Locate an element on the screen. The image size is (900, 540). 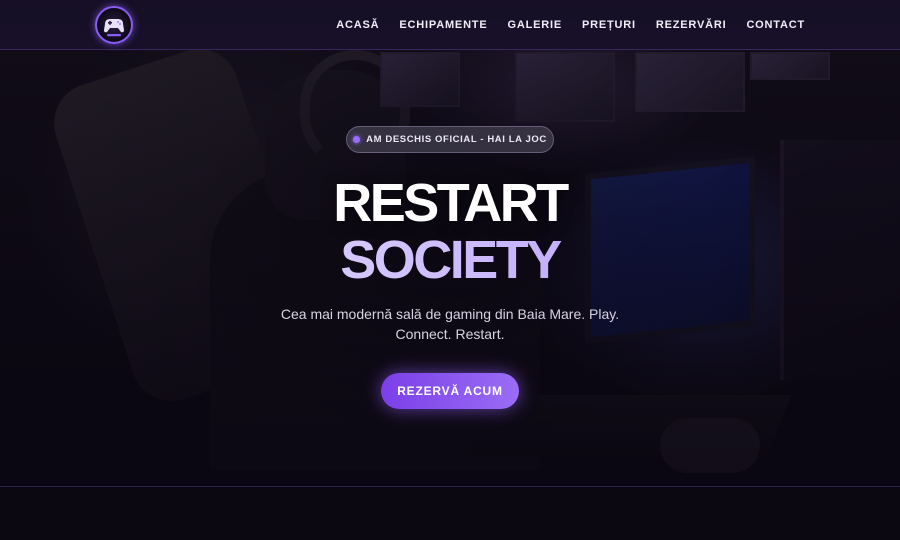
nav-link-acasa: ACASĂ is located at coordinates (357, 25).